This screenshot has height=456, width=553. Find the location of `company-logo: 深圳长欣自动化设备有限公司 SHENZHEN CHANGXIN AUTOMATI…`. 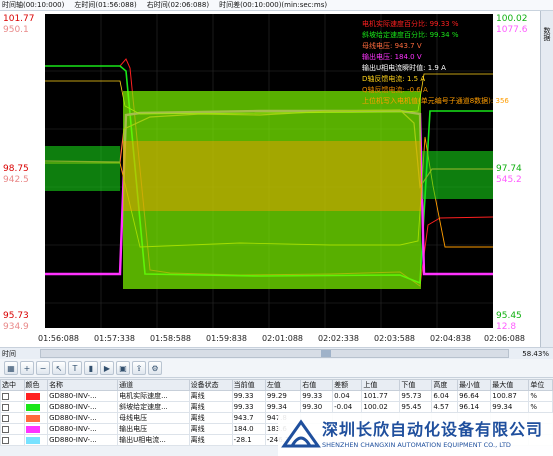

company-logo: 深圳长欣自动化设备有限公司 SHENZHEN CHANGXIN AUTOMATI… is located at coordinates (415, 434).